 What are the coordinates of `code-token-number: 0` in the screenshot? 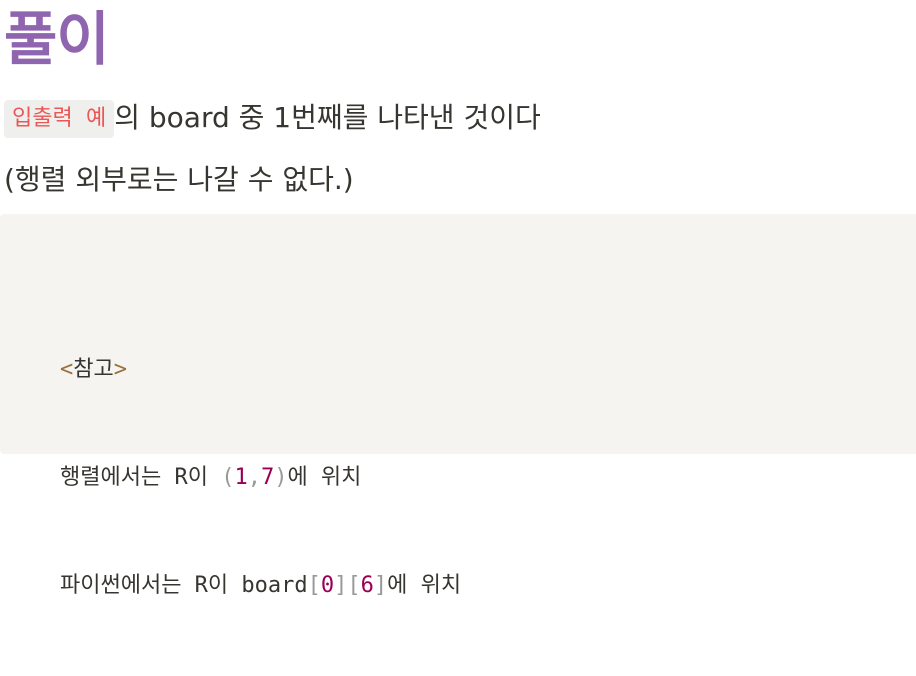 It's located at (327, 585).